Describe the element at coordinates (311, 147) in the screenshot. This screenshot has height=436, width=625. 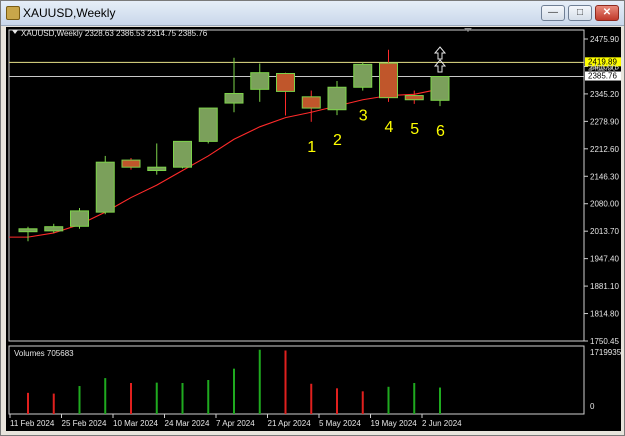
I see `candle-marker-number: 1` at that location.